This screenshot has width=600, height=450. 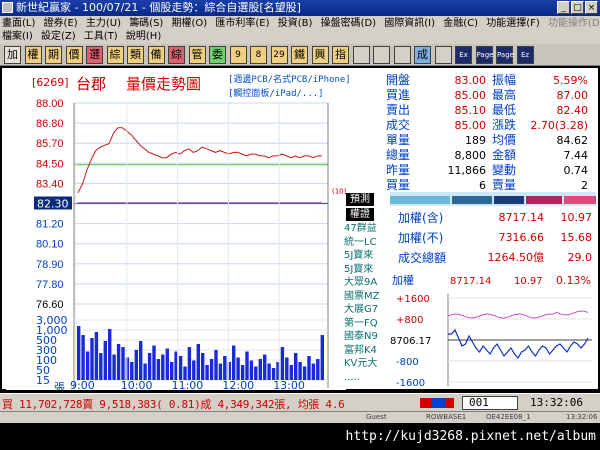 What do you see at coordinates (146, 23) in the screenshot?
I see `menu-item: 籌碼(S)` at bounding box center [146, 23].